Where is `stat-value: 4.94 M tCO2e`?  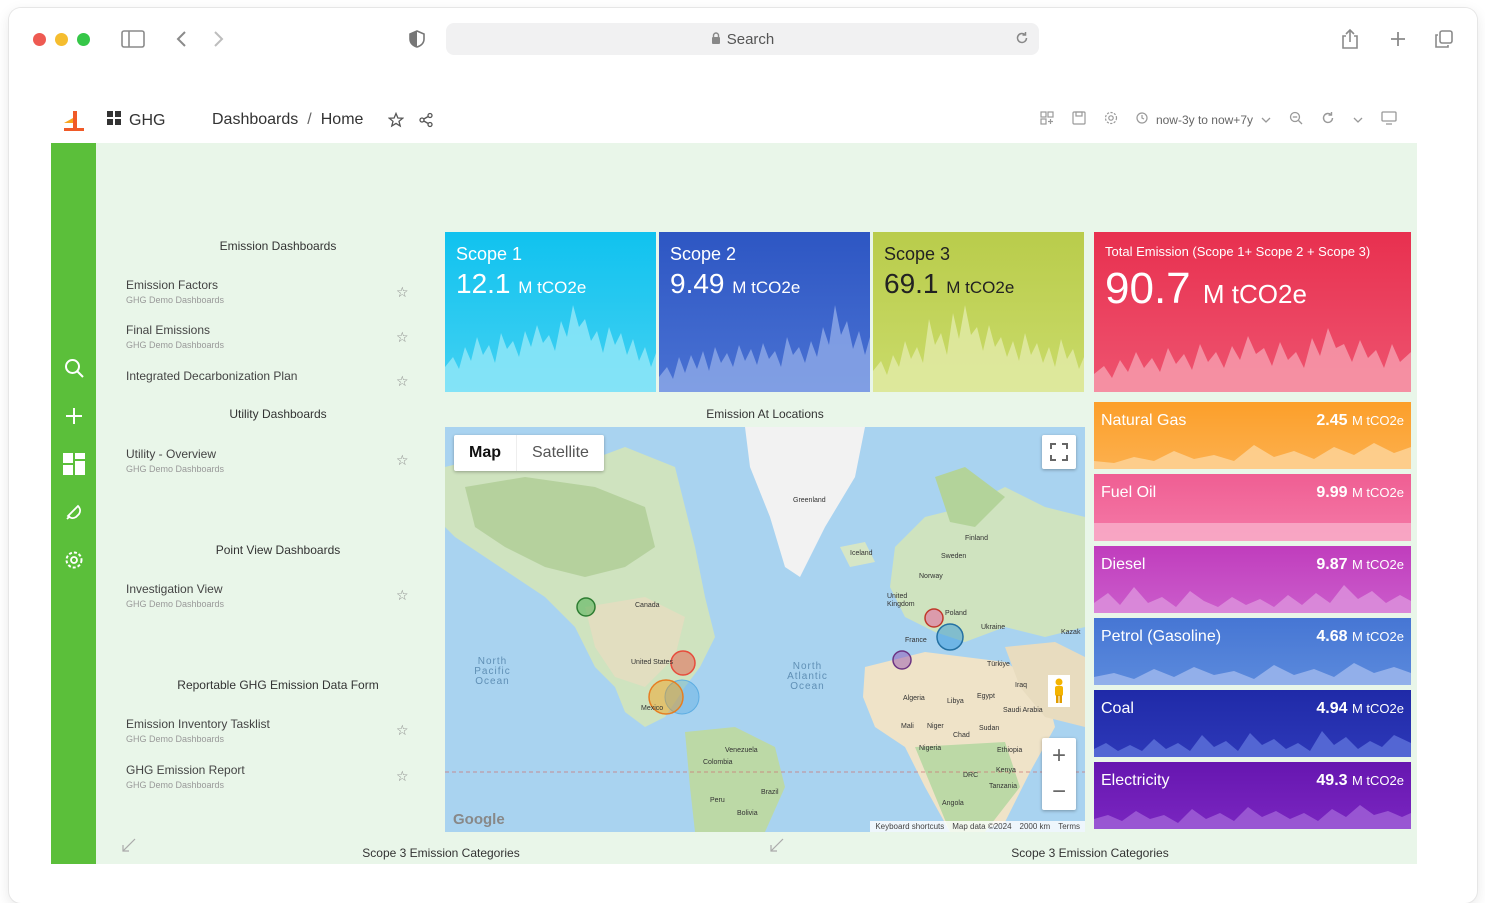
stat-value: 4.94 M tCO2e is located at coordinates (1360, 709).